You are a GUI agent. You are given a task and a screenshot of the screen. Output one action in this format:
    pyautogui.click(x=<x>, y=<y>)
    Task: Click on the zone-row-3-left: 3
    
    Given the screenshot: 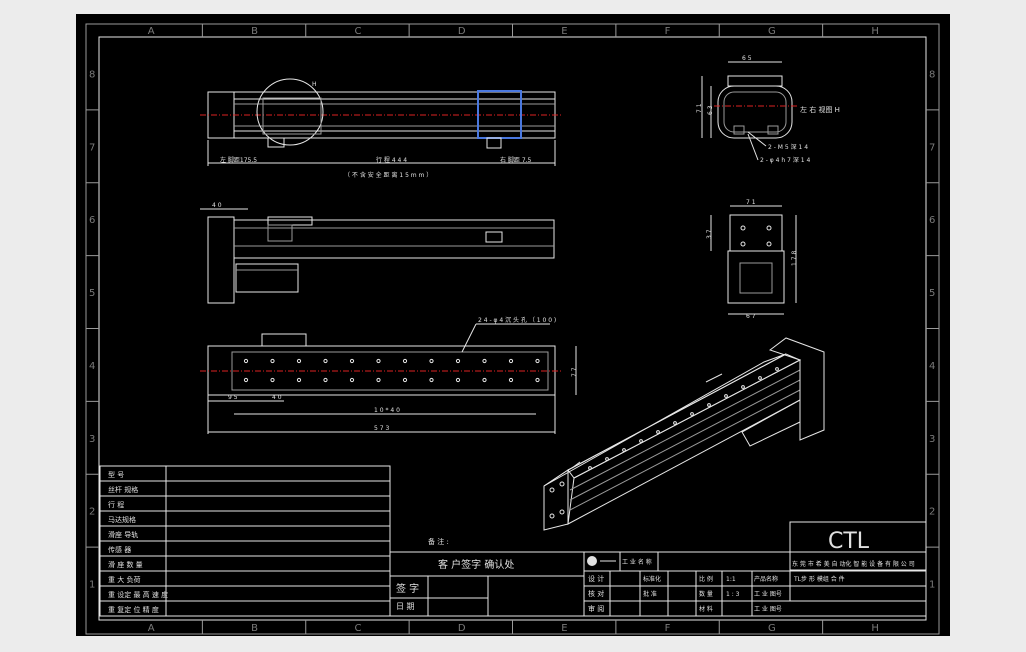 What is the action you would take?
    pyautogui.click(x=92, y=439)
    